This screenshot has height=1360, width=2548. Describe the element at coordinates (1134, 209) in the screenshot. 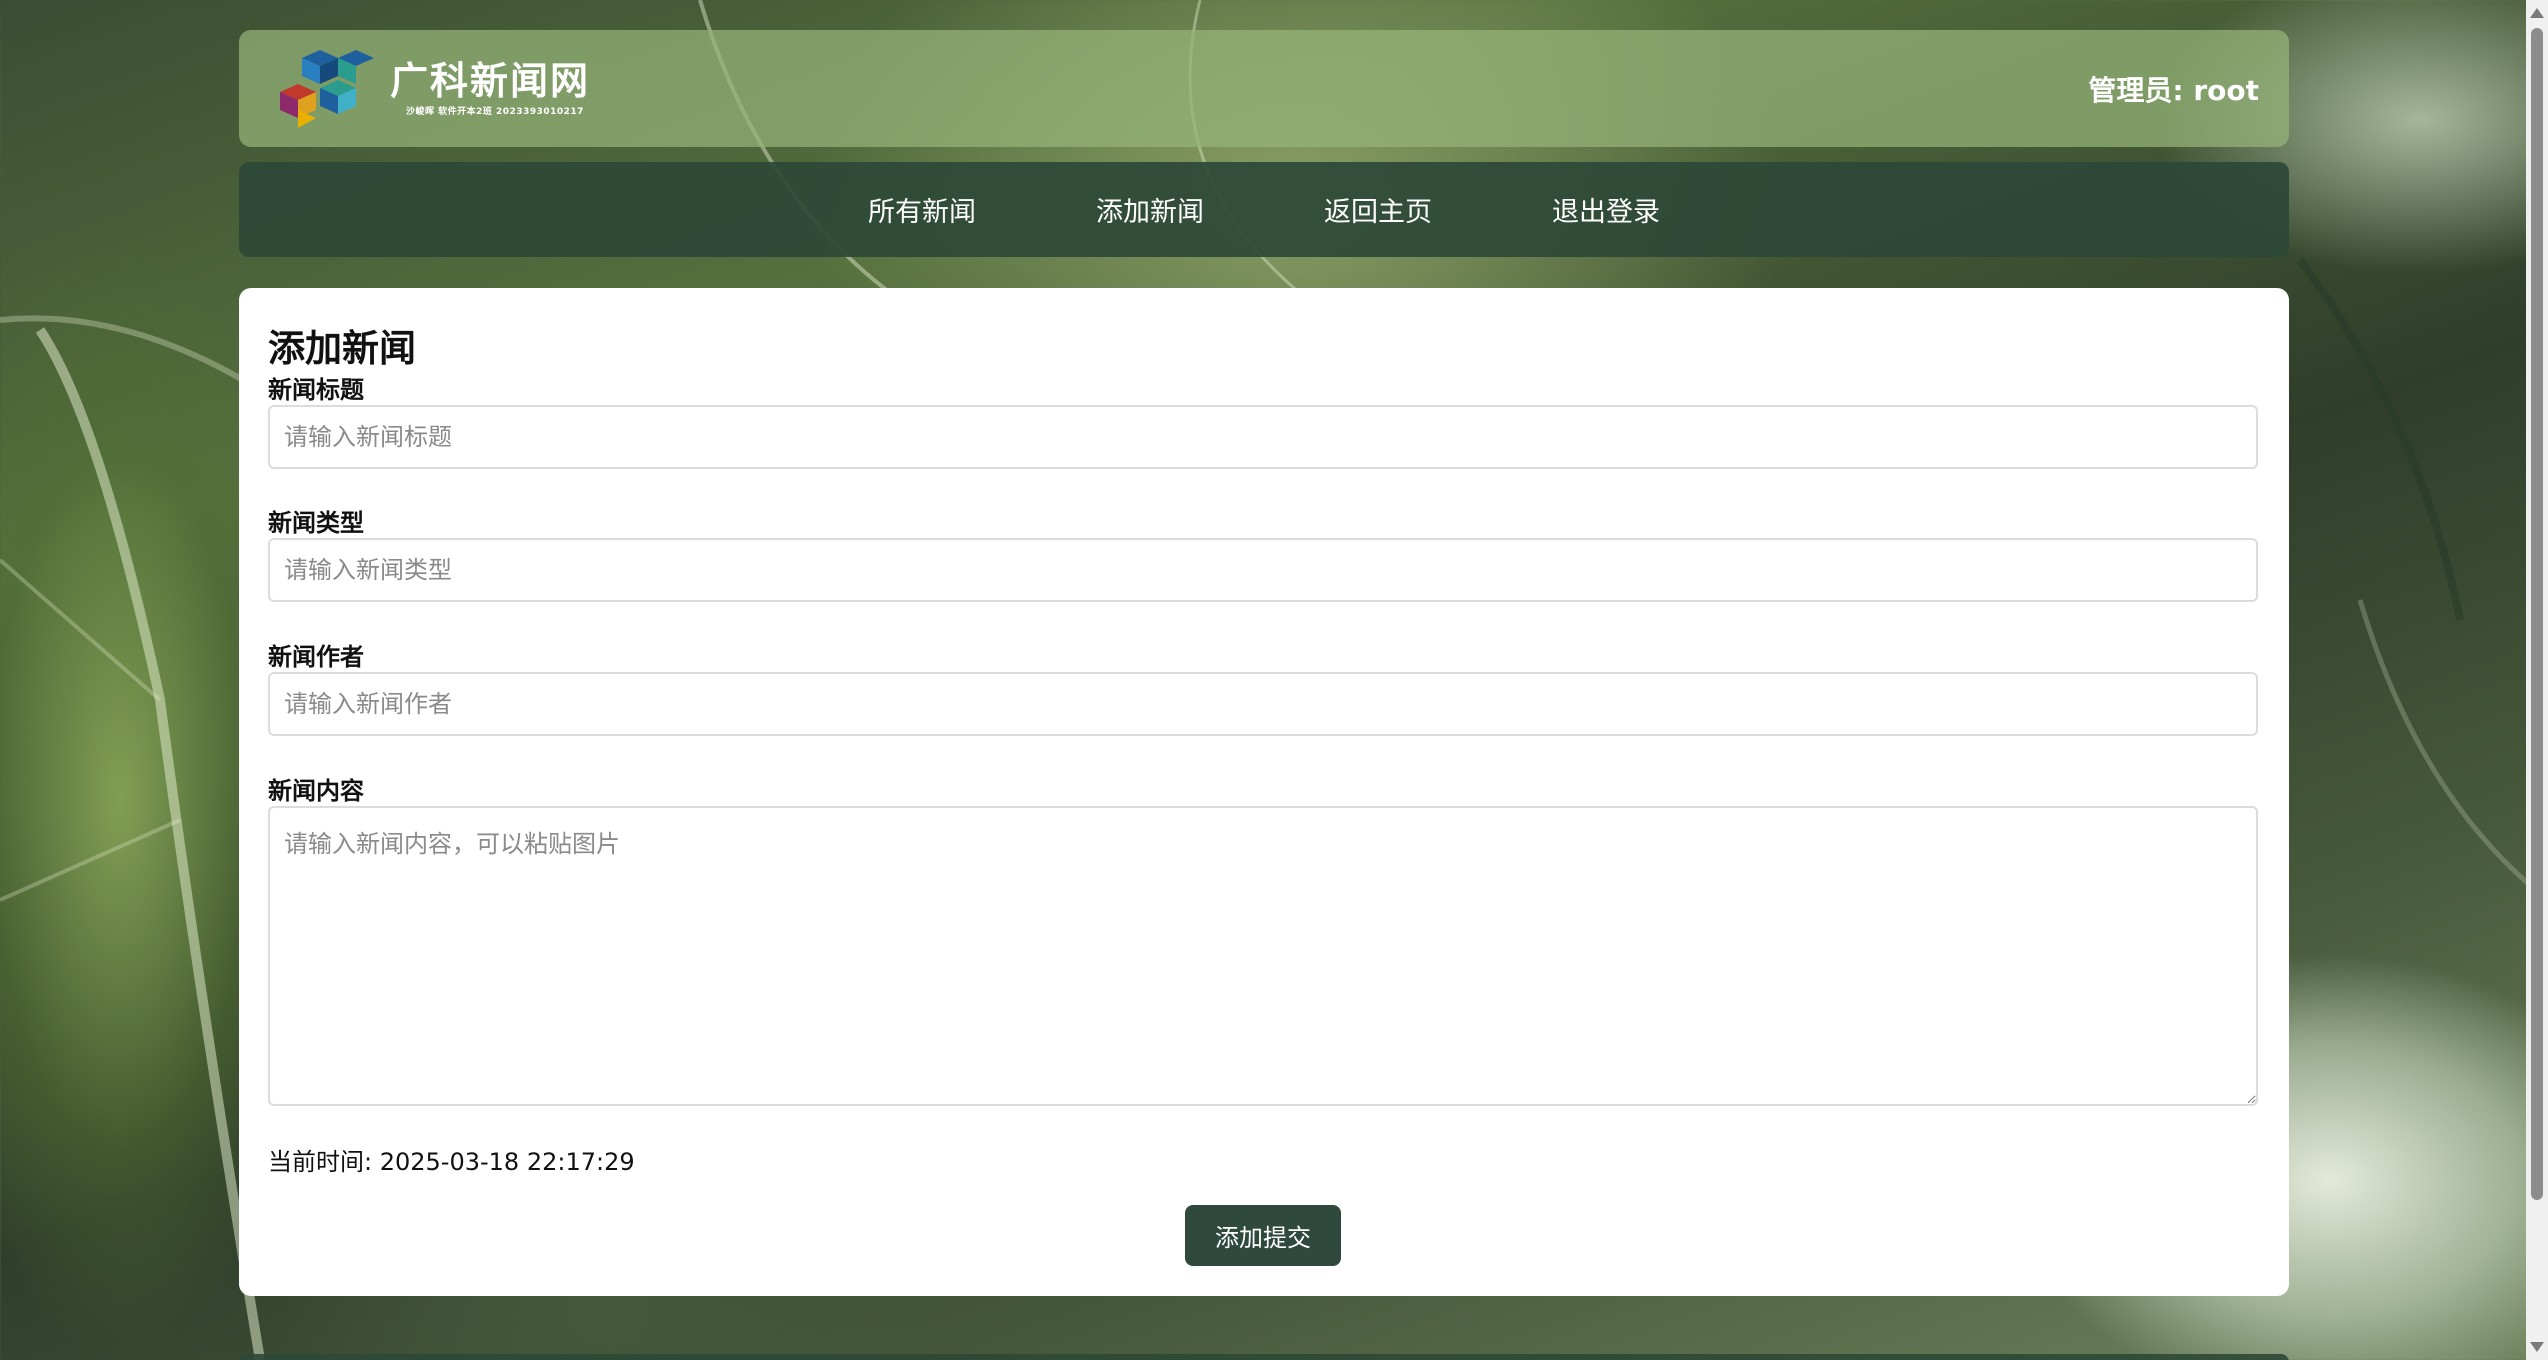

I see `nav-item-add-news: 添加新闻` at that location.